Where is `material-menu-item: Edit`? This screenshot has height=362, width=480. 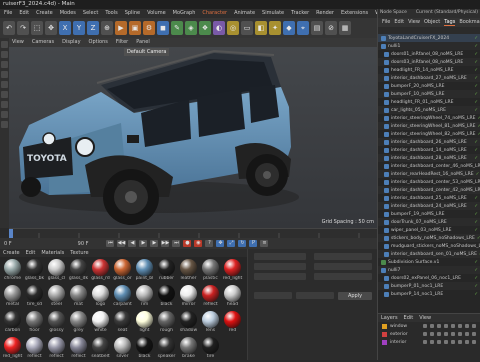
material-menu-item: Edit is located at coordinates (31, 253).